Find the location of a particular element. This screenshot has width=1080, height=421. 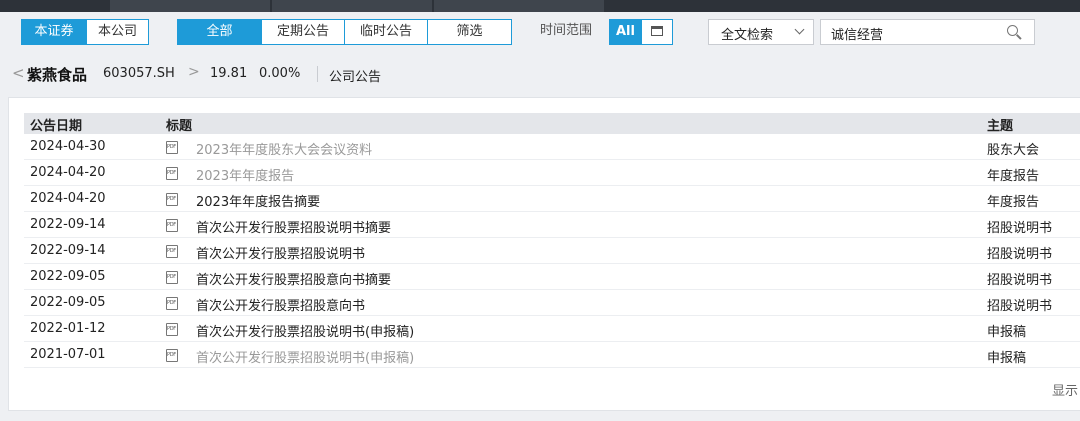

type-tab-filter: 筛选 is located at coordinates (469, 32).